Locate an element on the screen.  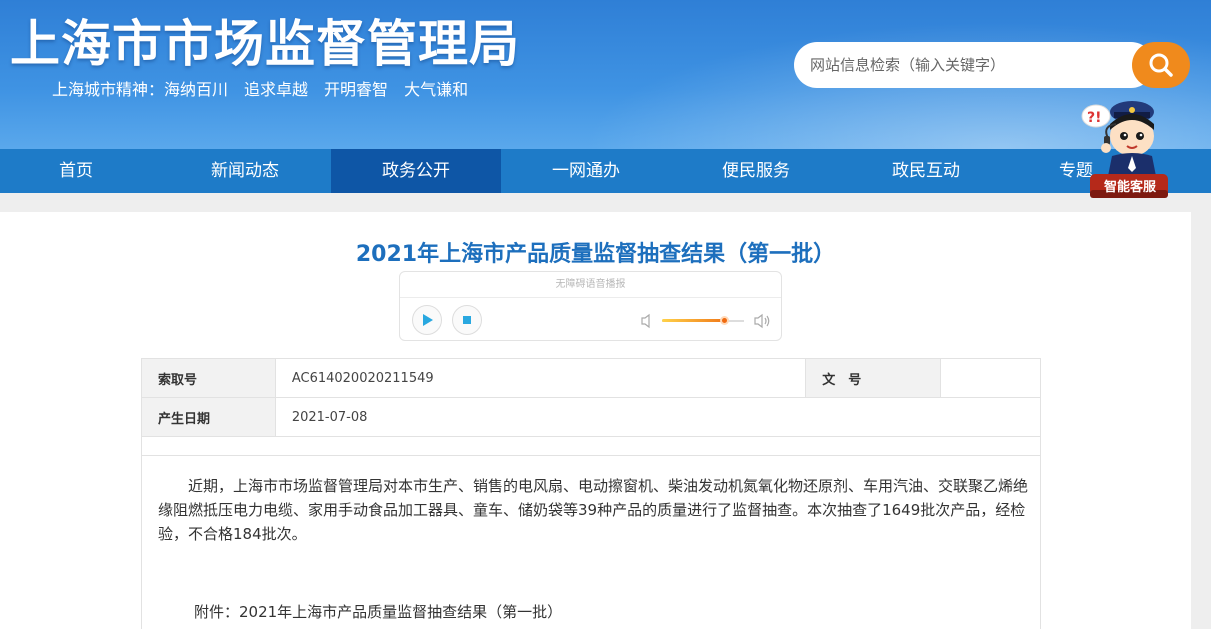
smart-service-button: ?! 智能客服 is located at coordinates (1124, 149).